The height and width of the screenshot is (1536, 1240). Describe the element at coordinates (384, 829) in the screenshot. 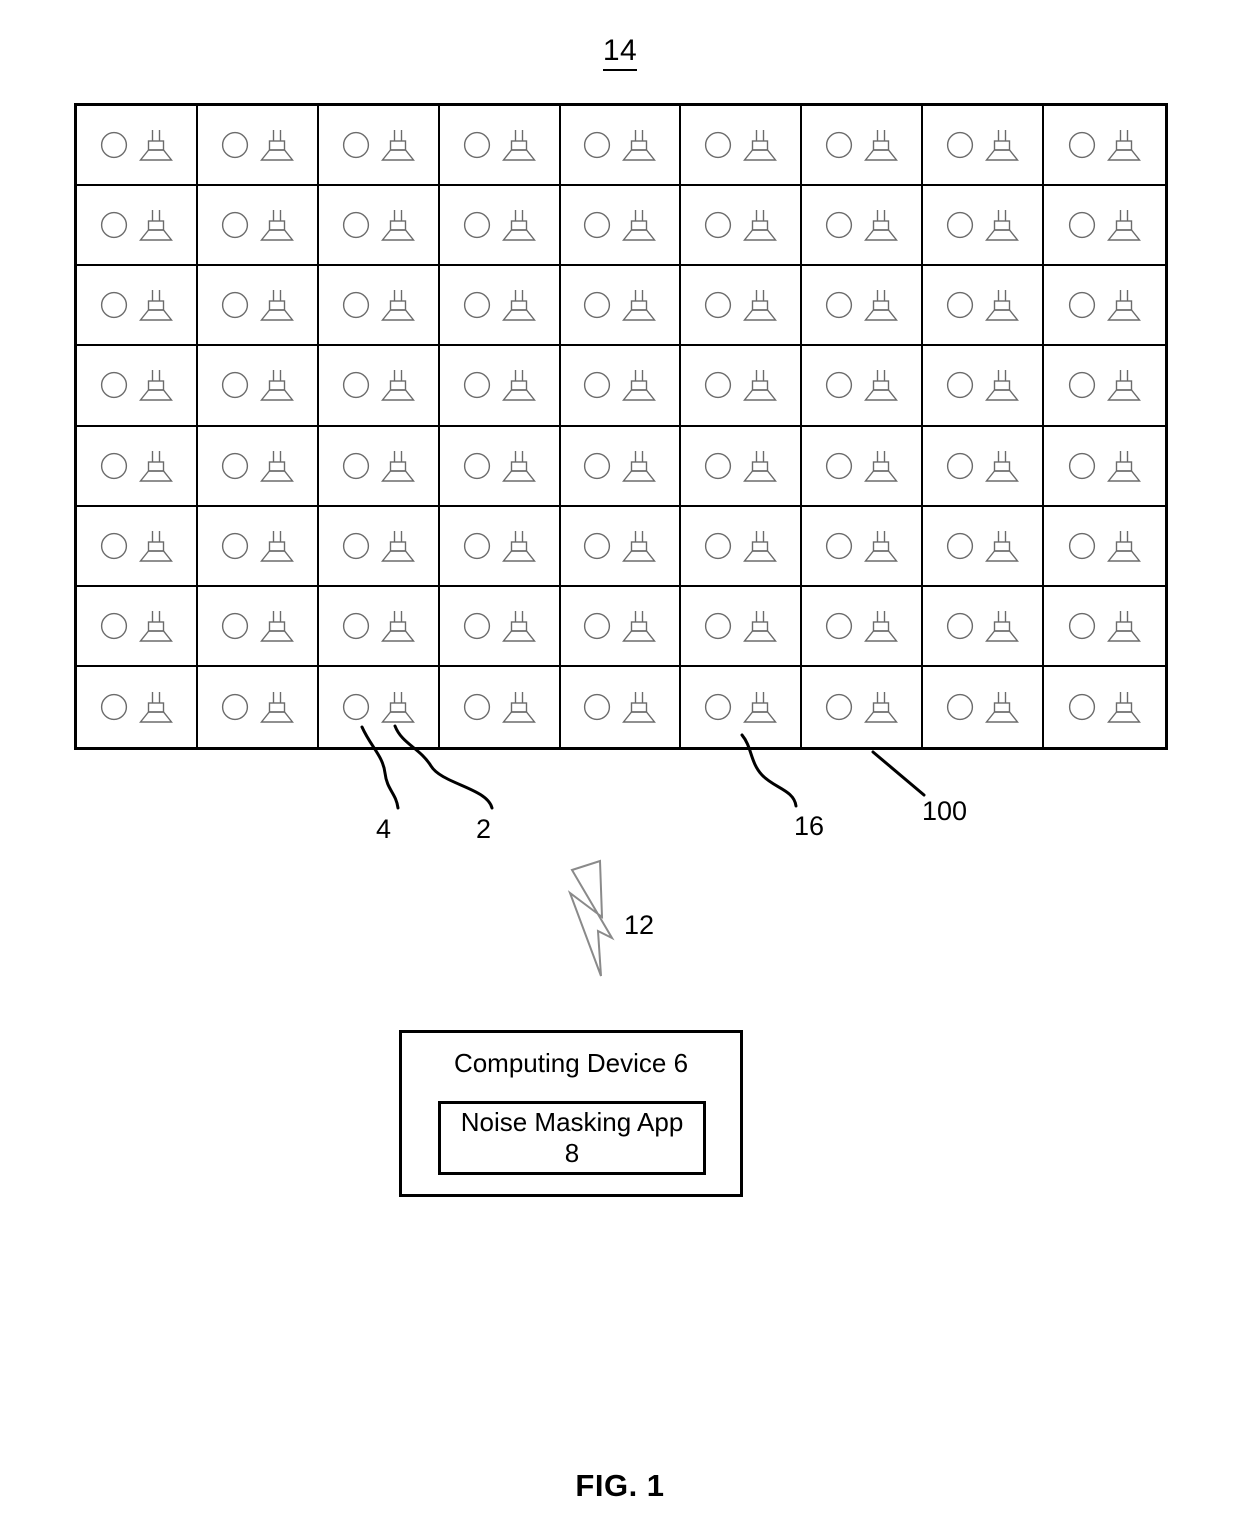

I see `callout-microphone: 4` at that location.